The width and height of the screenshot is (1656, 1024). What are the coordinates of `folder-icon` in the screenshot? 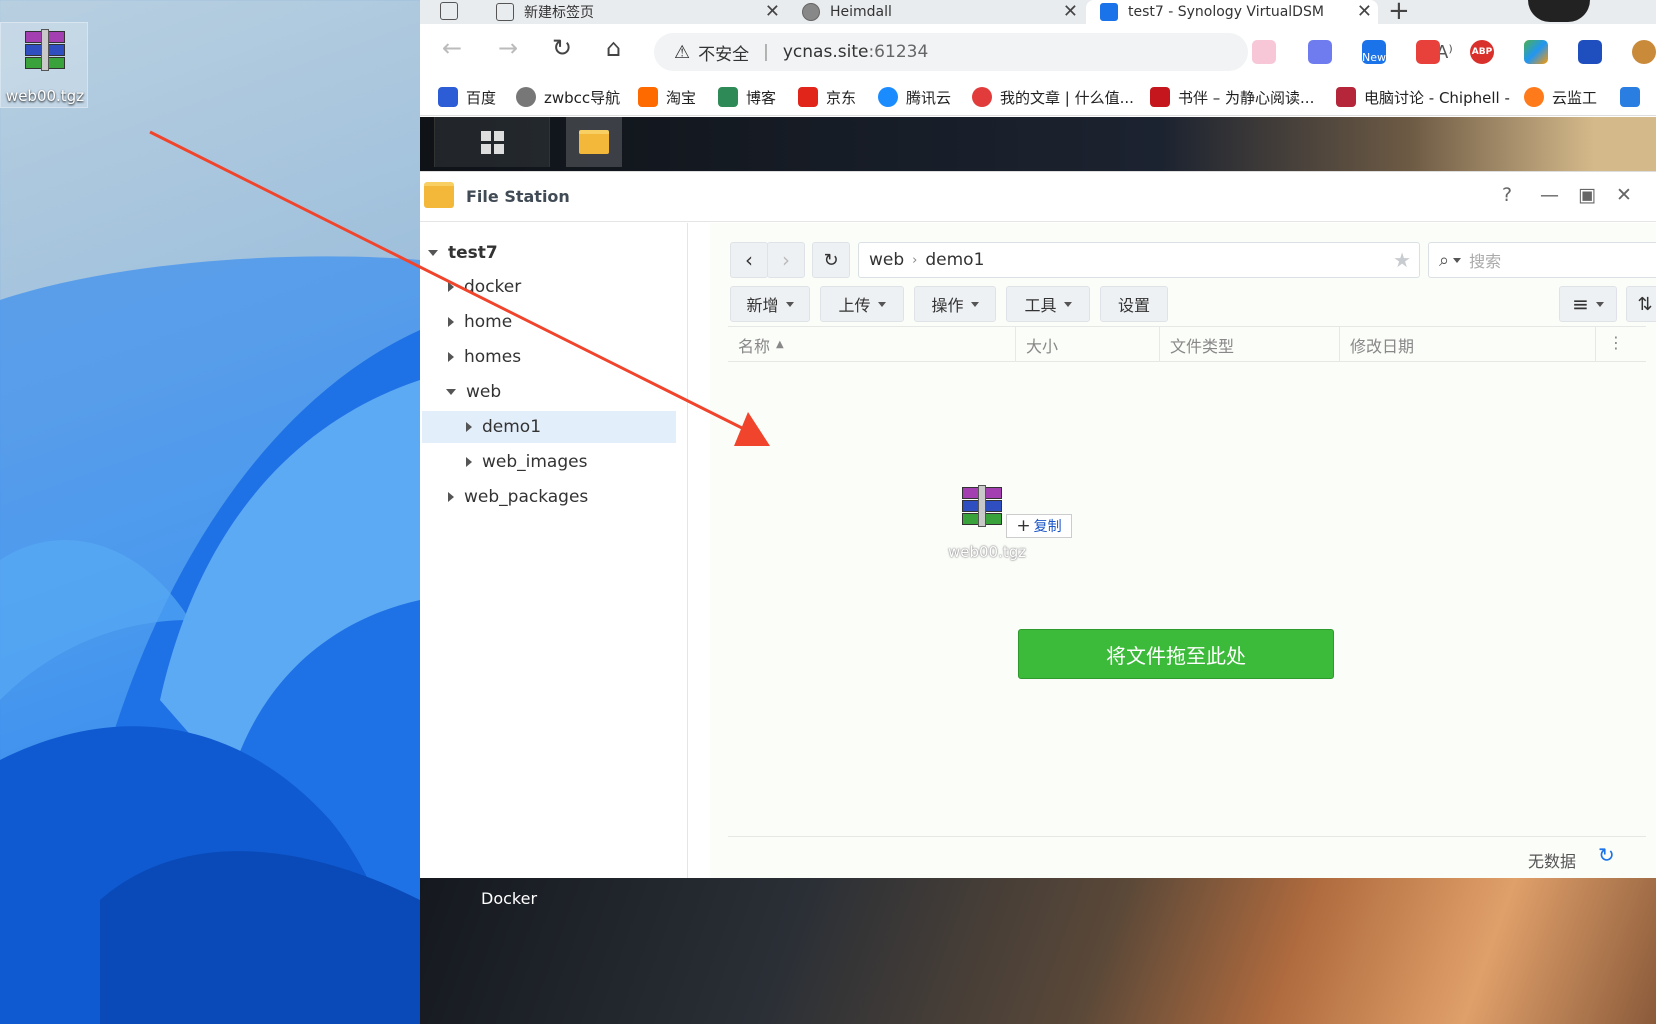 It's located at (594, 142).